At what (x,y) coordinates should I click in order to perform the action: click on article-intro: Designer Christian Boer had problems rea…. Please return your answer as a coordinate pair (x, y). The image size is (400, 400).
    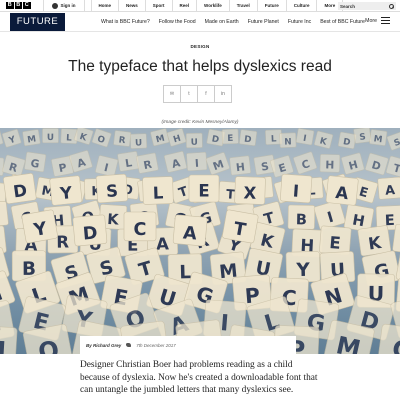
    Looking at the image, I should click on (199, 378).